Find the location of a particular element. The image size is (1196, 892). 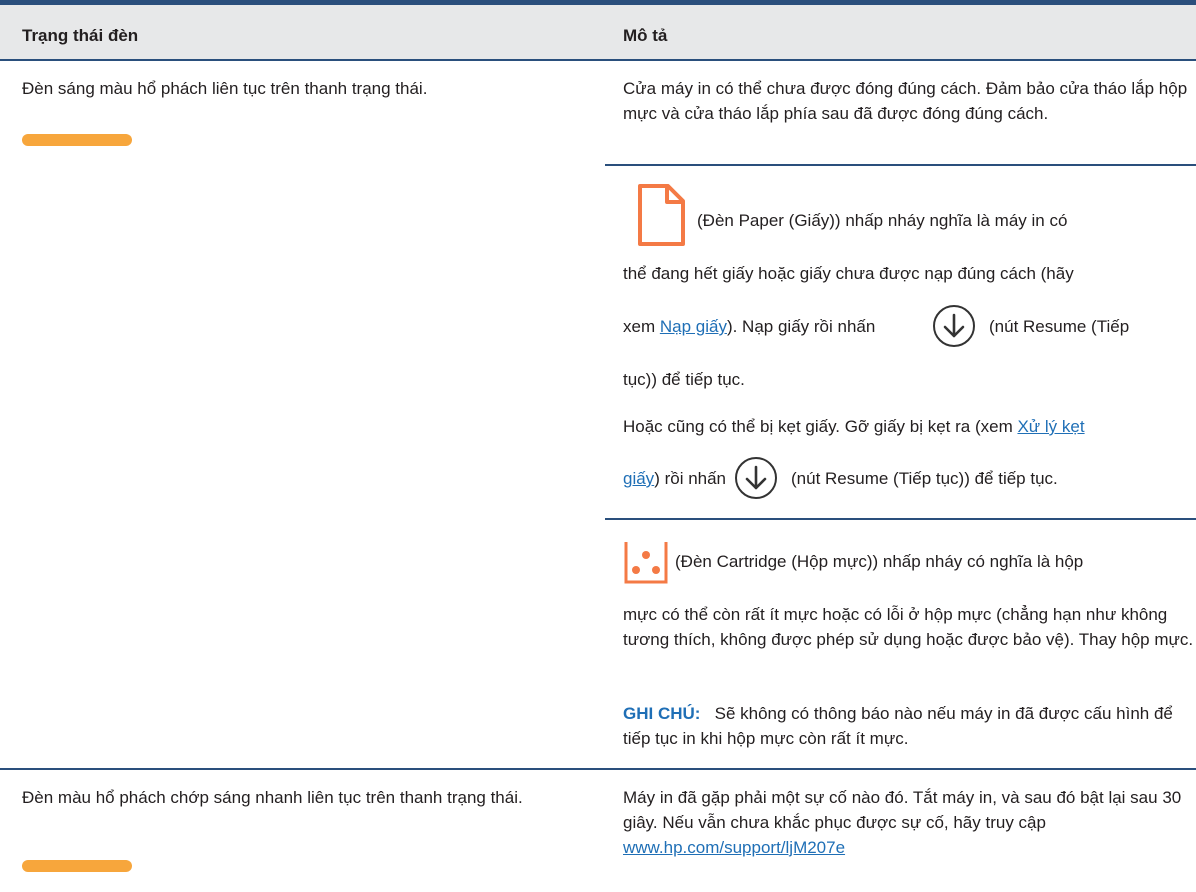

support-link: www.hp.com/support/ljM207e is located at coordinates (734, 847).